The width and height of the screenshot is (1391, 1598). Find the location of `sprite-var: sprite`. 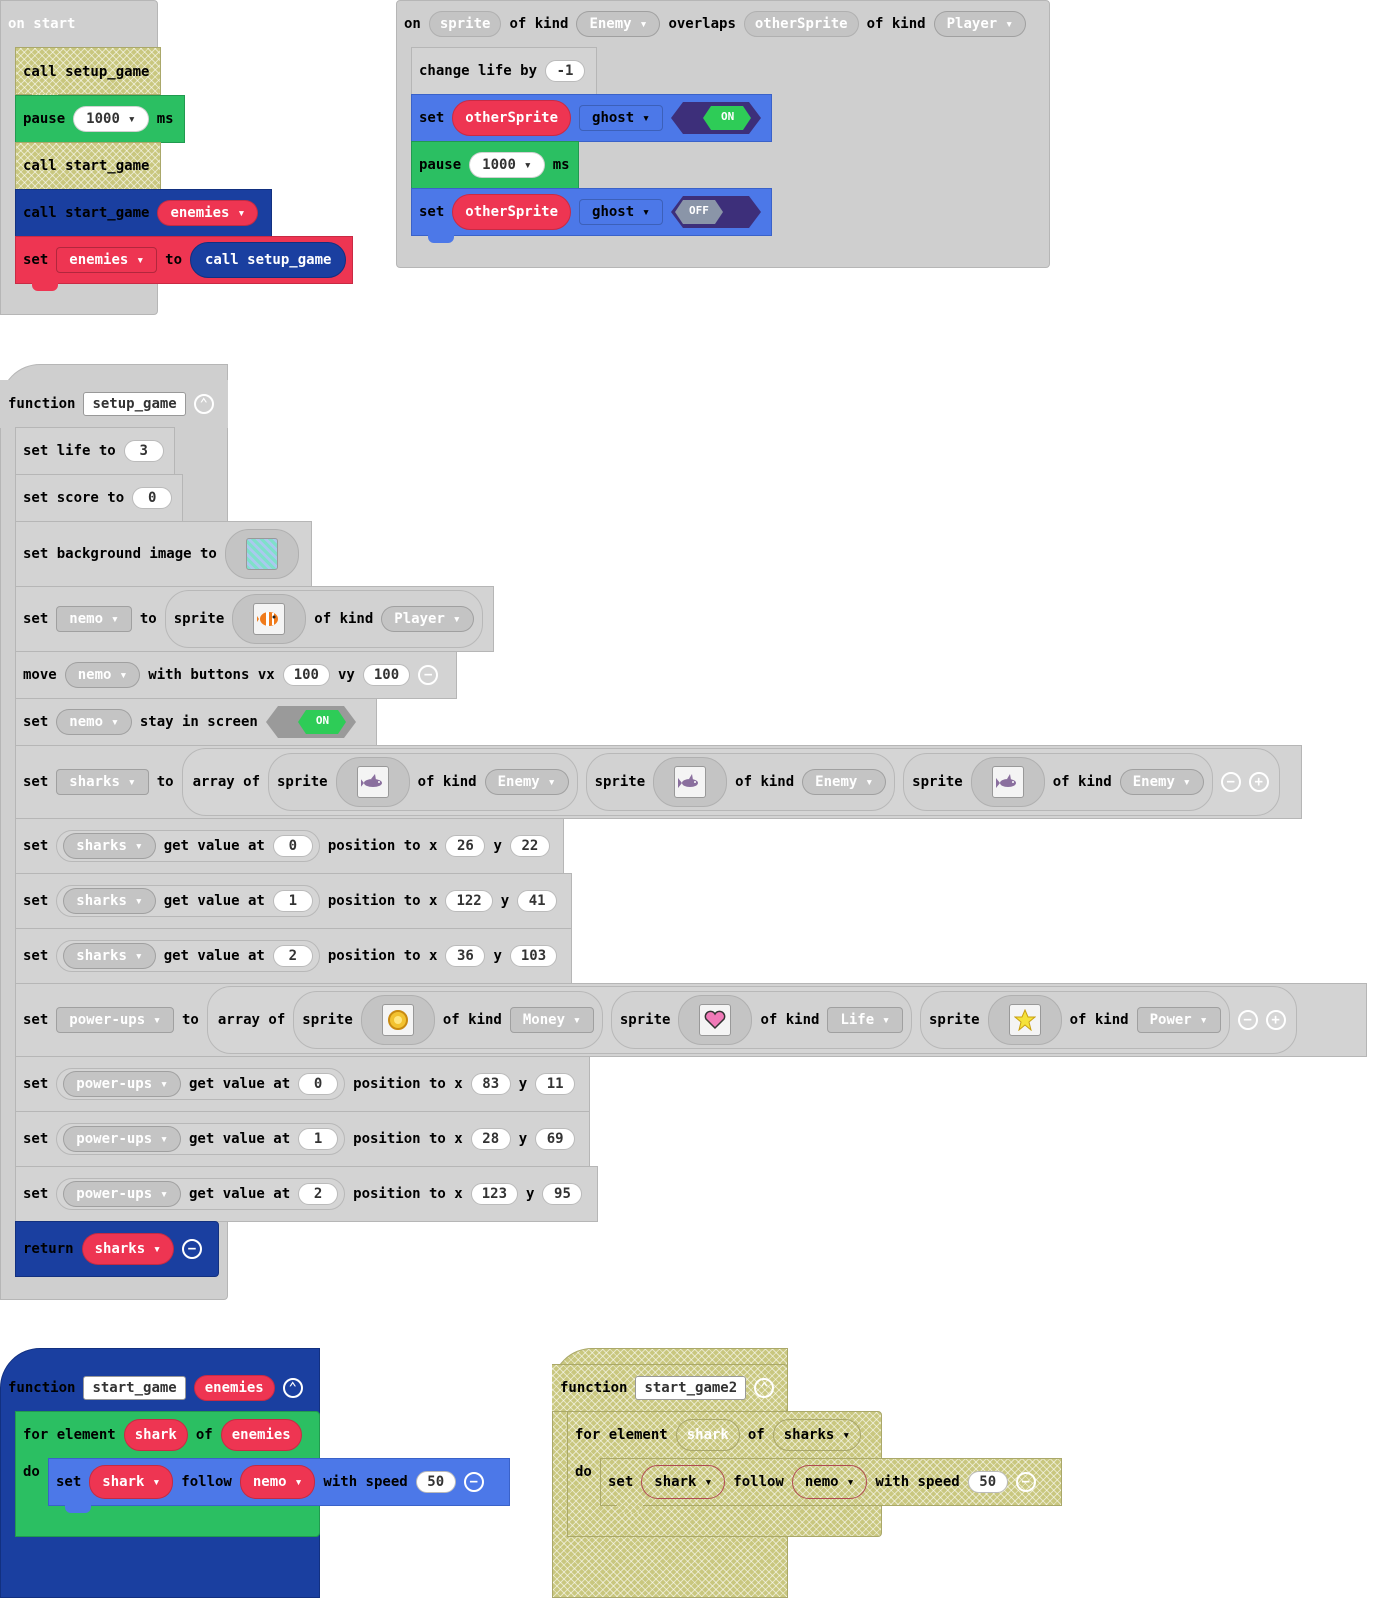

sprite-var: sprite is located at coordinates (465, 24).